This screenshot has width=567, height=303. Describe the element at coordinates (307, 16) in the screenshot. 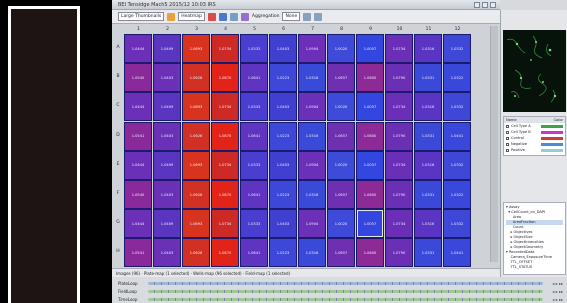

I see `filter-icon` at that location.